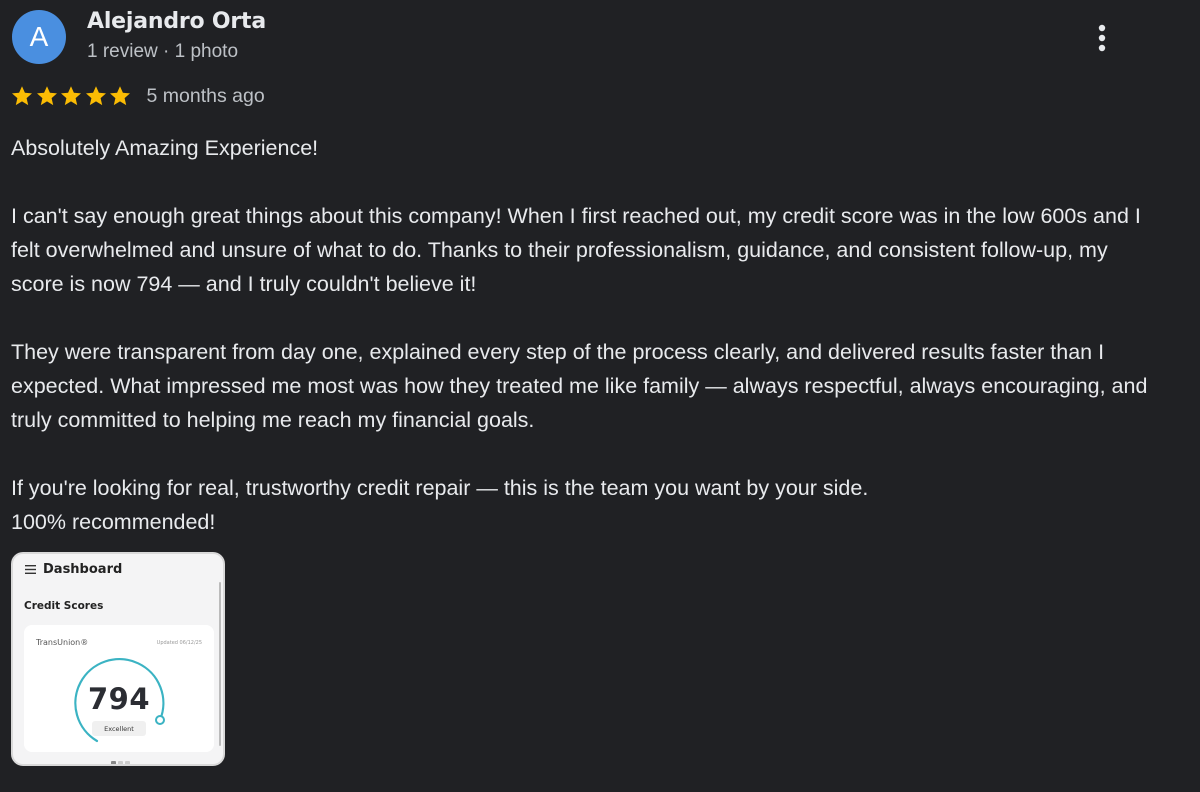  What do you see at coordinates (220, 664) in the screenshot?
I see `photo-scrollbar` at bounding box center [220, 664].